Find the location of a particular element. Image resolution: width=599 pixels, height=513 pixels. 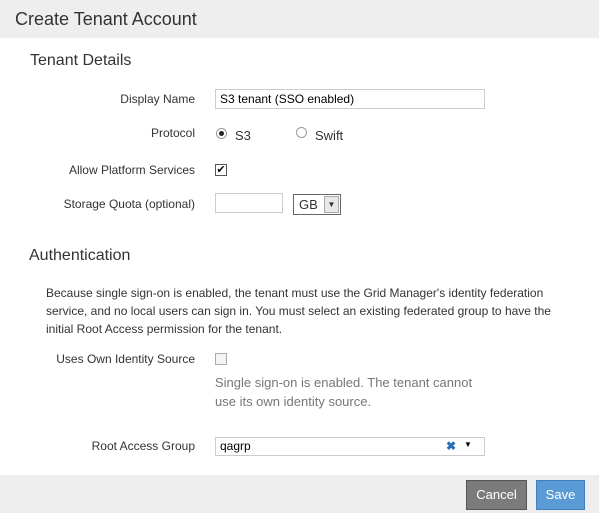

own-identity-checkbox is located at coordinates (221, 359).